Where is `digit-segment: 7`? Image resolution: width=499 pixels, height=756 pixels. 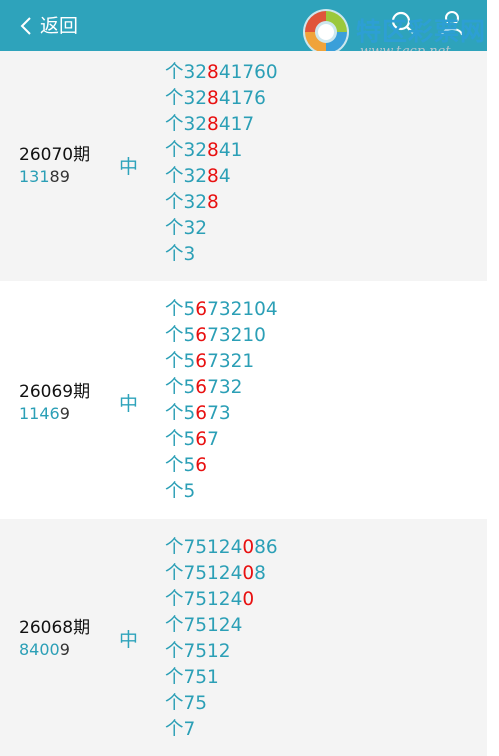
digit-segment: 7 is located at coordinates (213, 439).